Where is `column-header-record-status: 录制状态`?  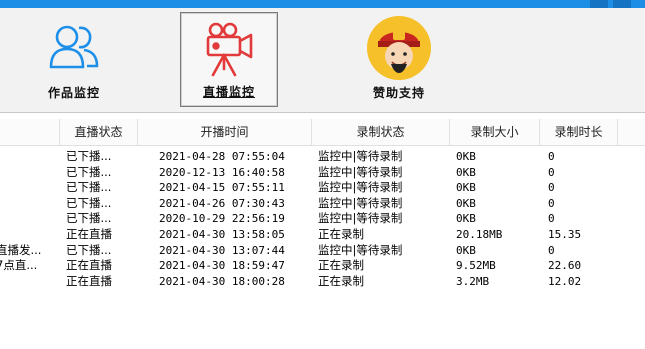 column-header-record-status: 录制状态 is located at coordinates (381, 132).